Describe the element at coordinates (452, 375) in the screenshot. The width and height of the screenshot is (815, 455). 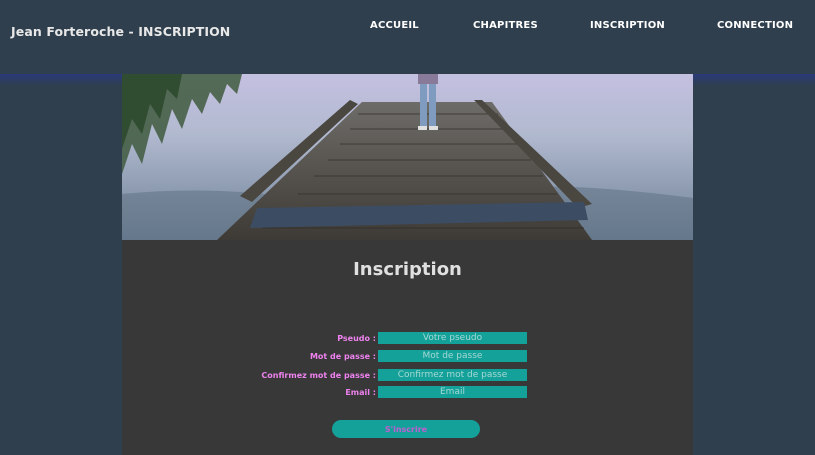
I see `confirm-password-input` at that location.